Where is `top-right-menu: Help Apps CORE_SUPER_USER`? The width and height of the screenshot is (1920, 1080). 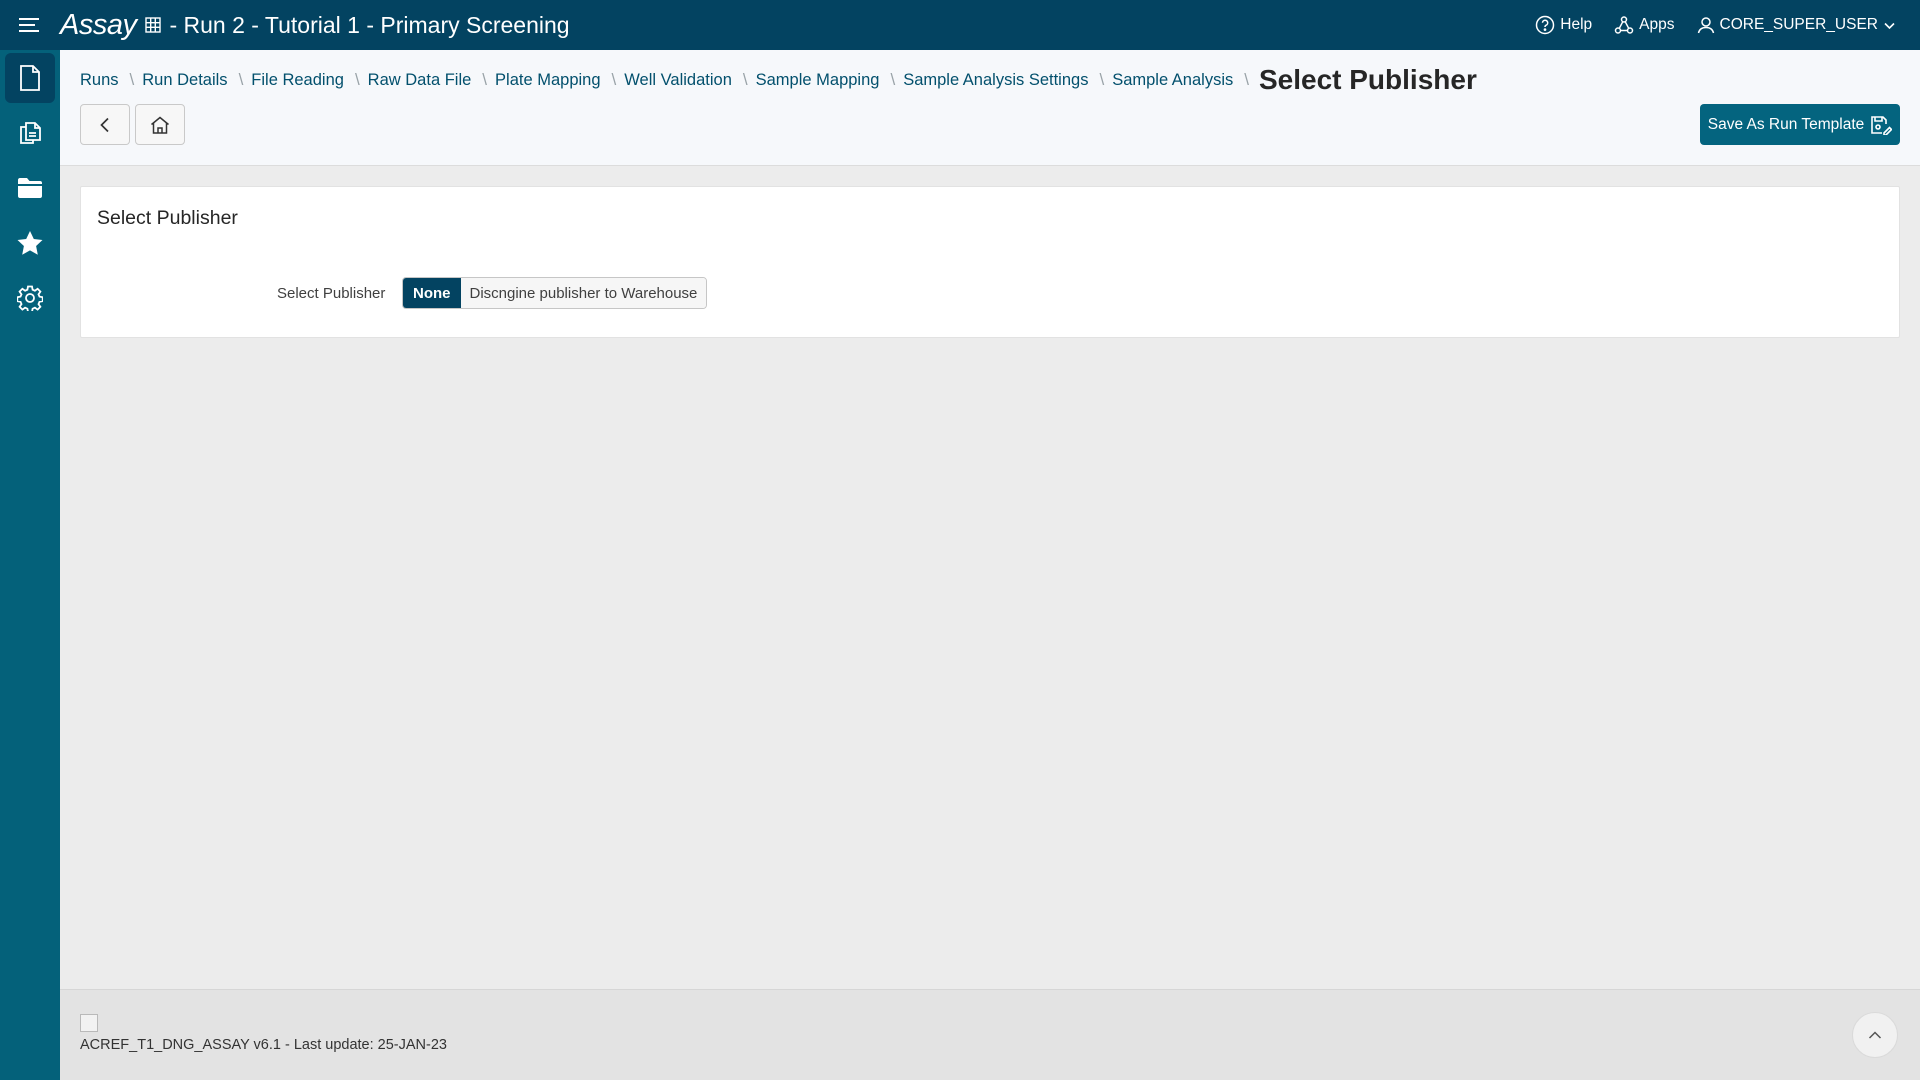
top-right-menu: Help Apps CORE_SUPER_USER is located at coordinates (1715, 25).